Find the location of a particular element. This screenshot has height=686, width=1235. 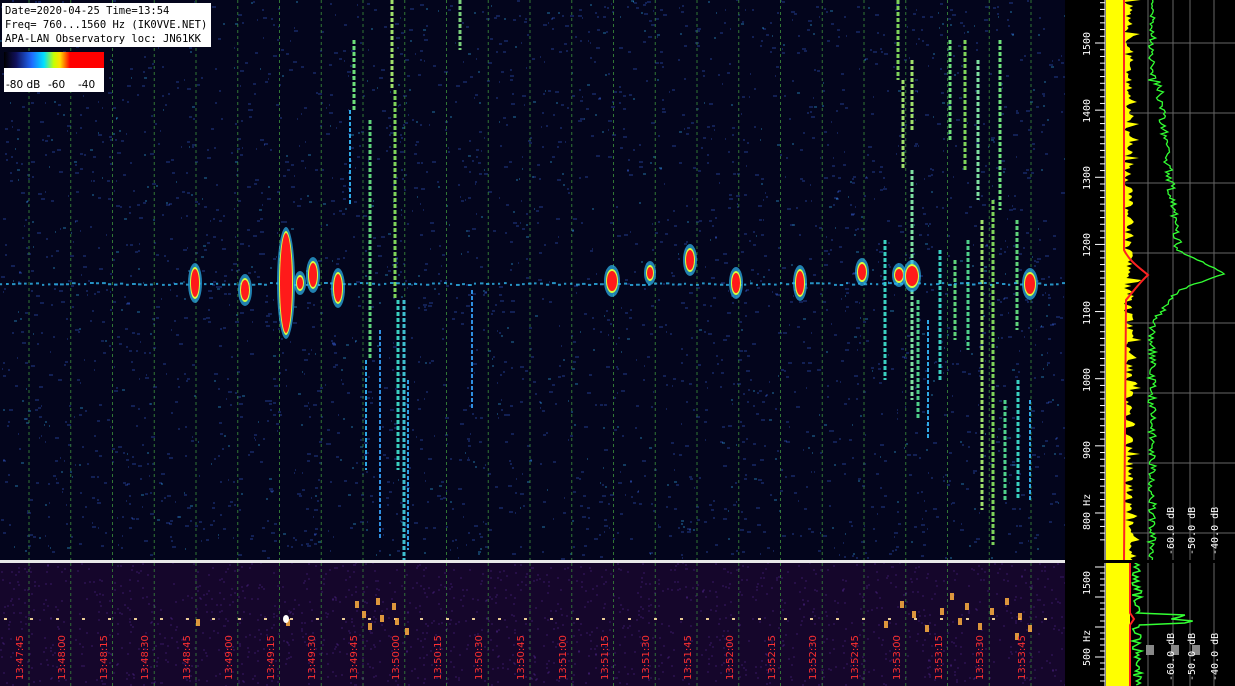

time-label: 13:49:30 is located at coordinates (313, 657).